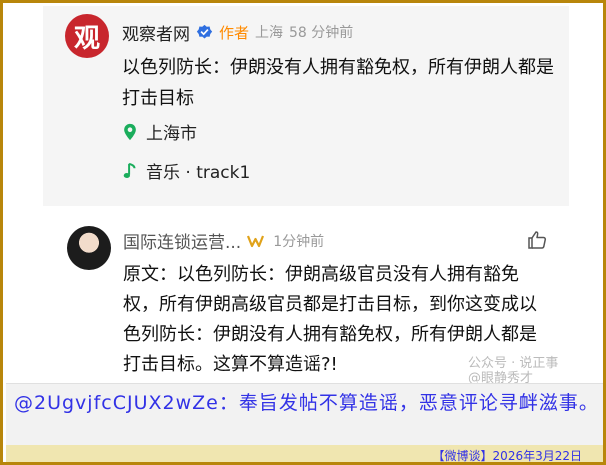  I want to click on like-icon, so click(537, 240).